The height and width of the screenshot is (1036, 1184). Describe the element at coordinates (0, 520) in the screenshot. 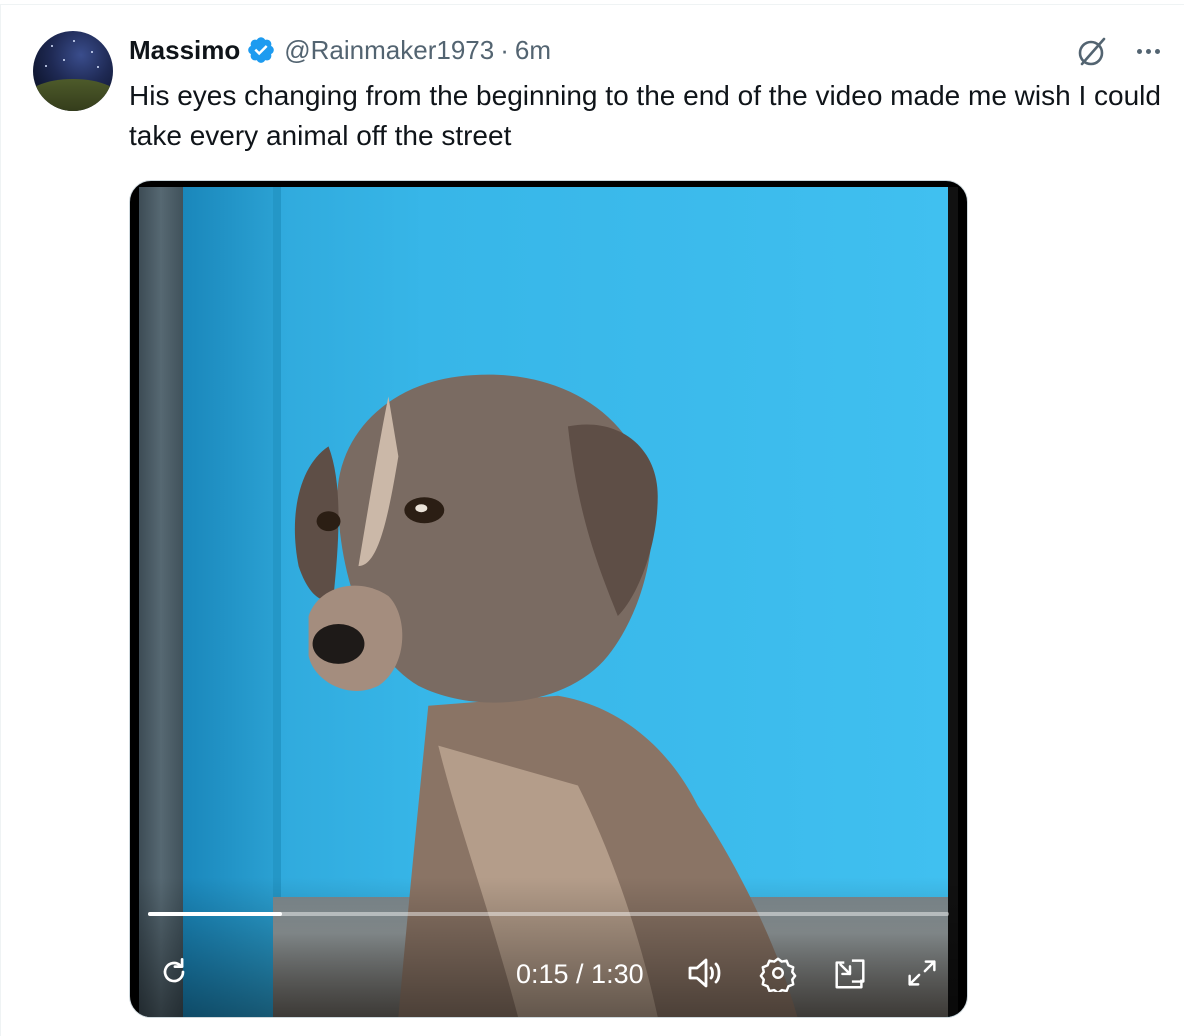

I see `left-divider` at that location.